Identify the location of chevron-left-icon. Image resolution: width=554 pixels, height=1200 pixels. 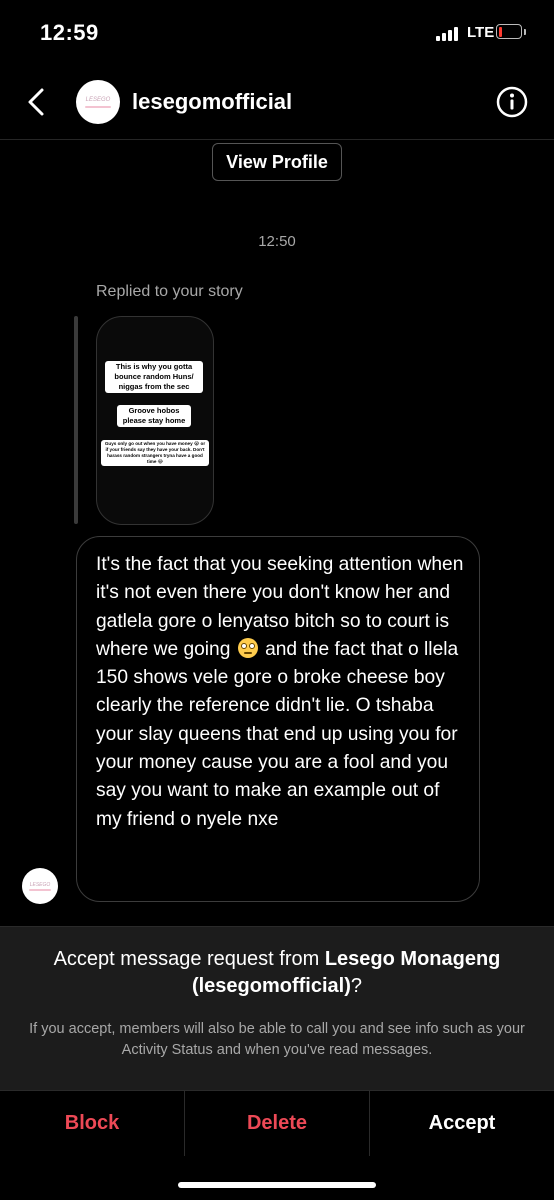
(36, 102).